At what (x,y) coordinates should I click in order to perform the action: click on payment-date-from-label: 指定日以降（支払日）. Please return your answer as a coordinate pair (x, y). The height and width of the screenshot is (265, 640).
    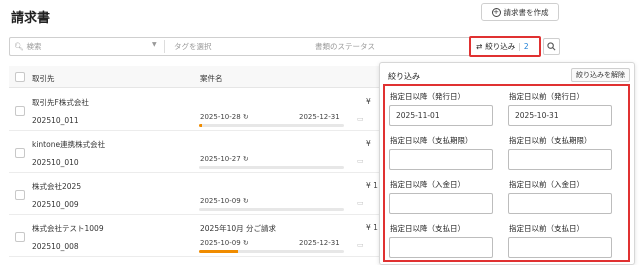
    Looking at the image, I should click on (427, 228).